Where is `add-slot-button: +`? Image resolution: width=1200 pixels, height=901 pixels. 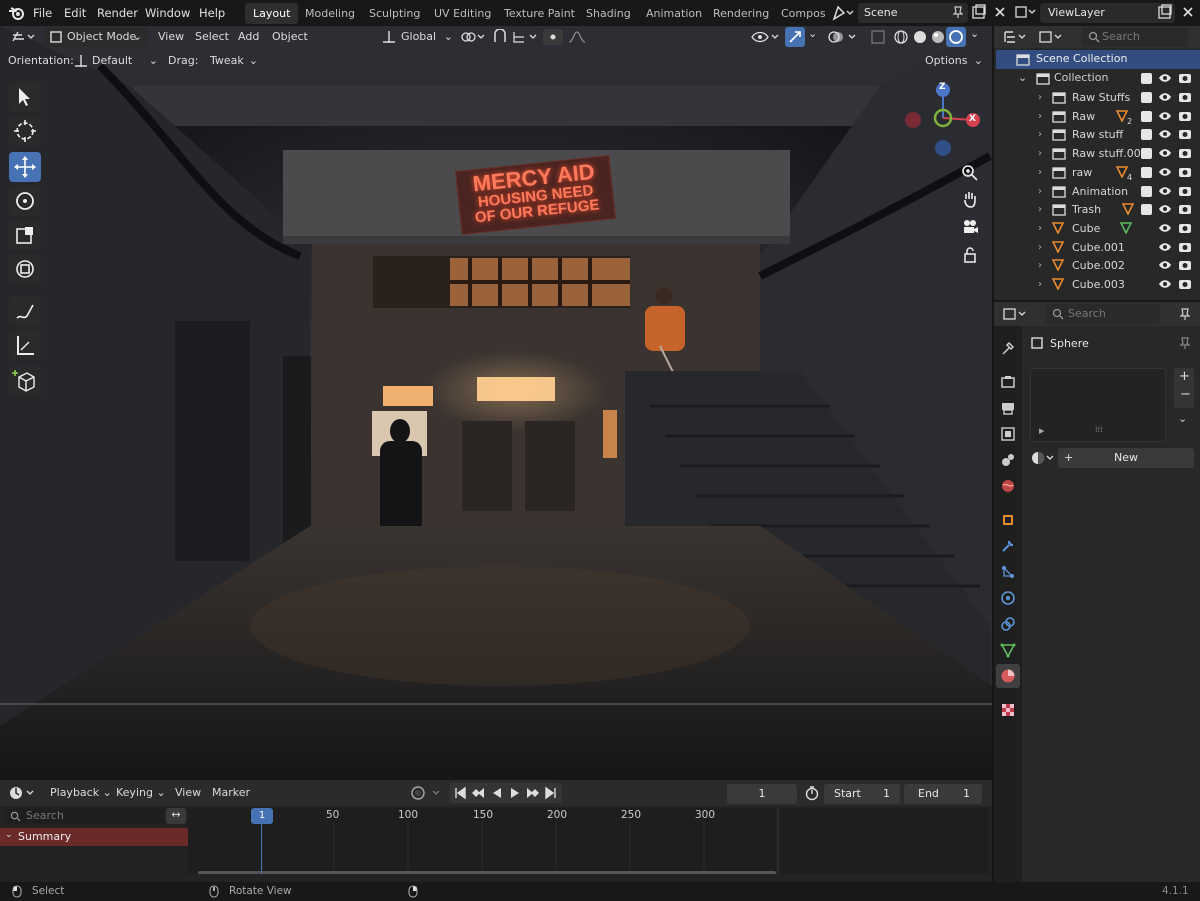 add-slot-button: + is located at coordinates (1184, 376).